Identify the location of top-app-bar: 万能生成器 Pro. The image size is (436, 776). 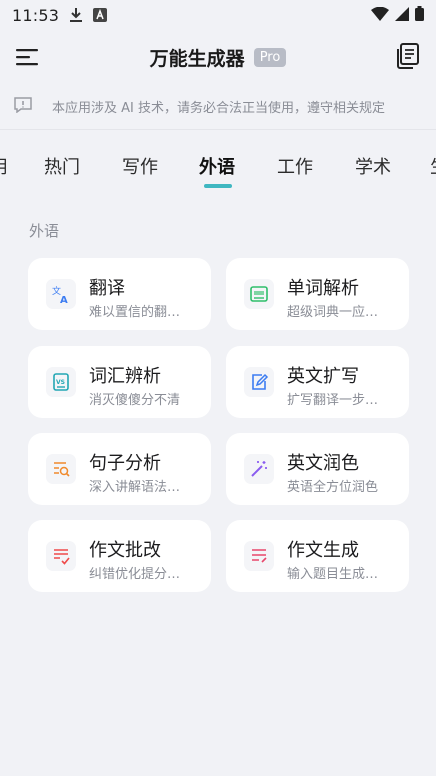
(218, 57).